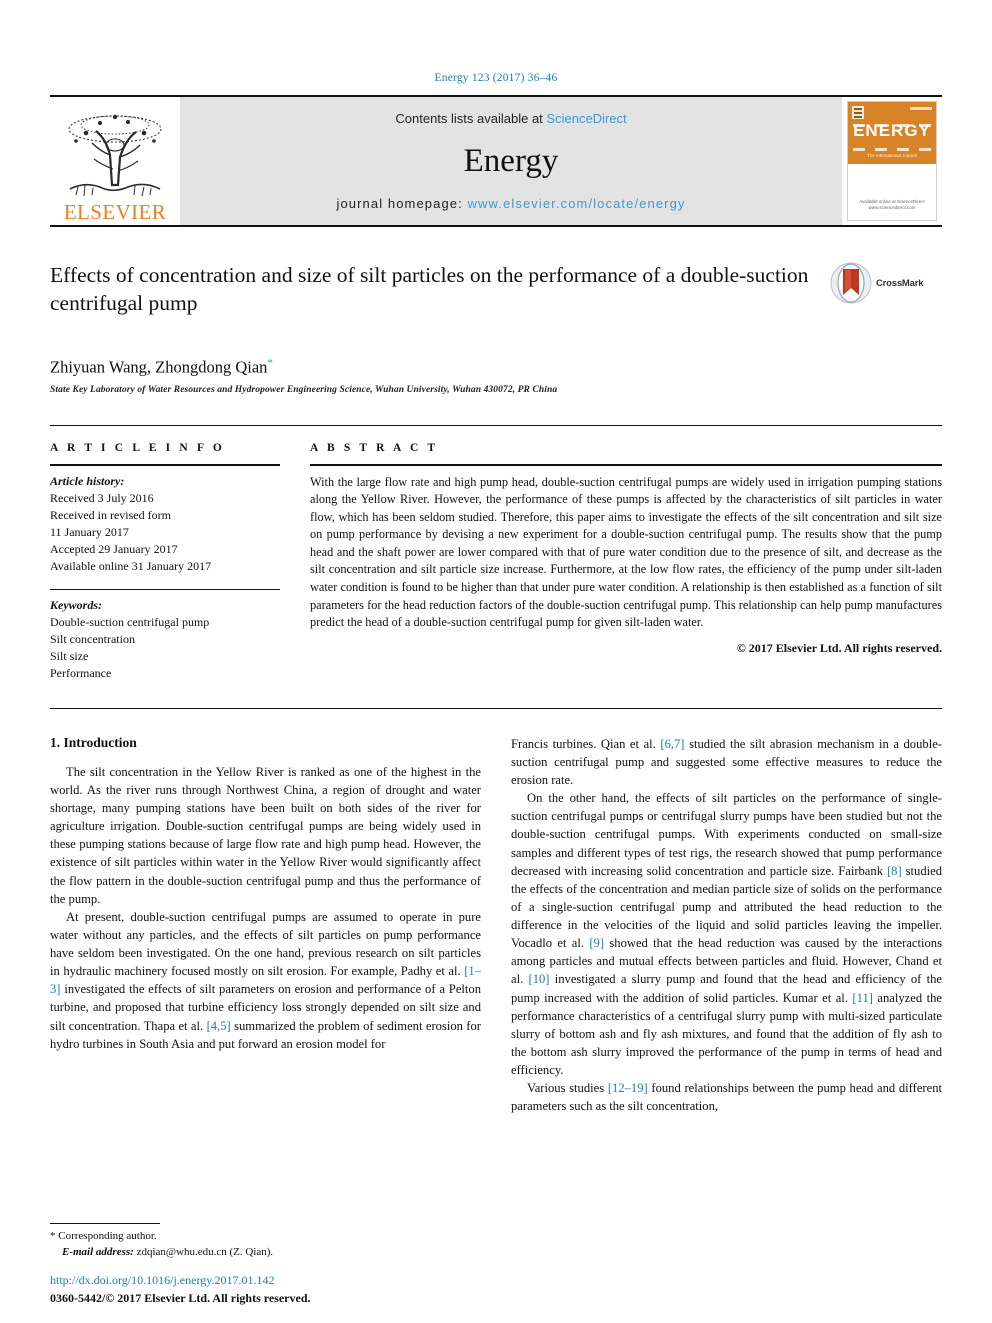  Describe the element at coordinates (260, 1237) in the screenshot. I see `corresponding-author-note: * Corresponding author.` at that location.